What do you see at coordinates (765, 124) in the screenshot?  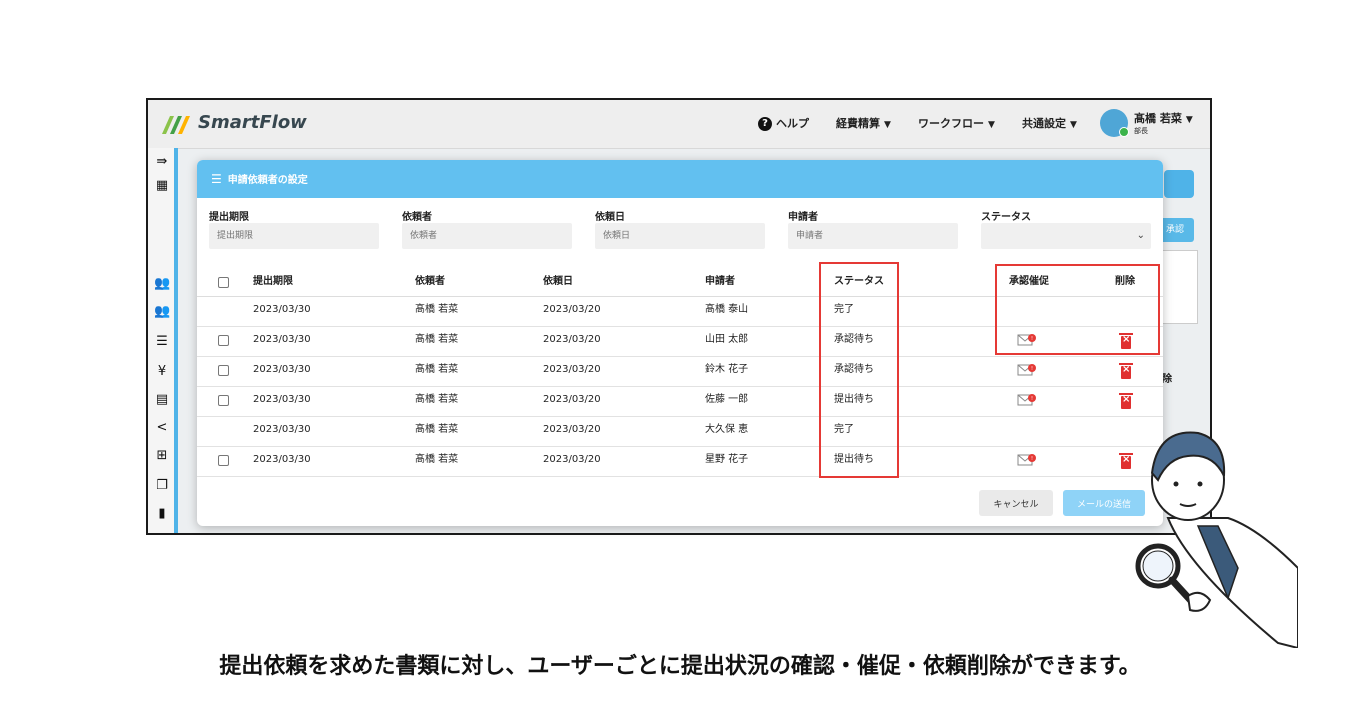 I see `question-icon: ?` at bounding box center [765, 124].